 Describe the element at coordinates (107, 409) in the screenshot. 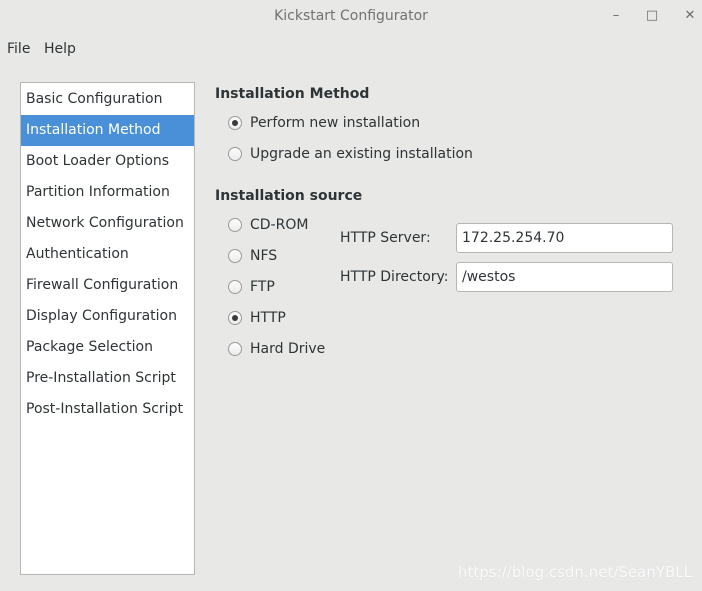

I see `sidebar-item-post-installation-script: Post-Installation Script` at that location.